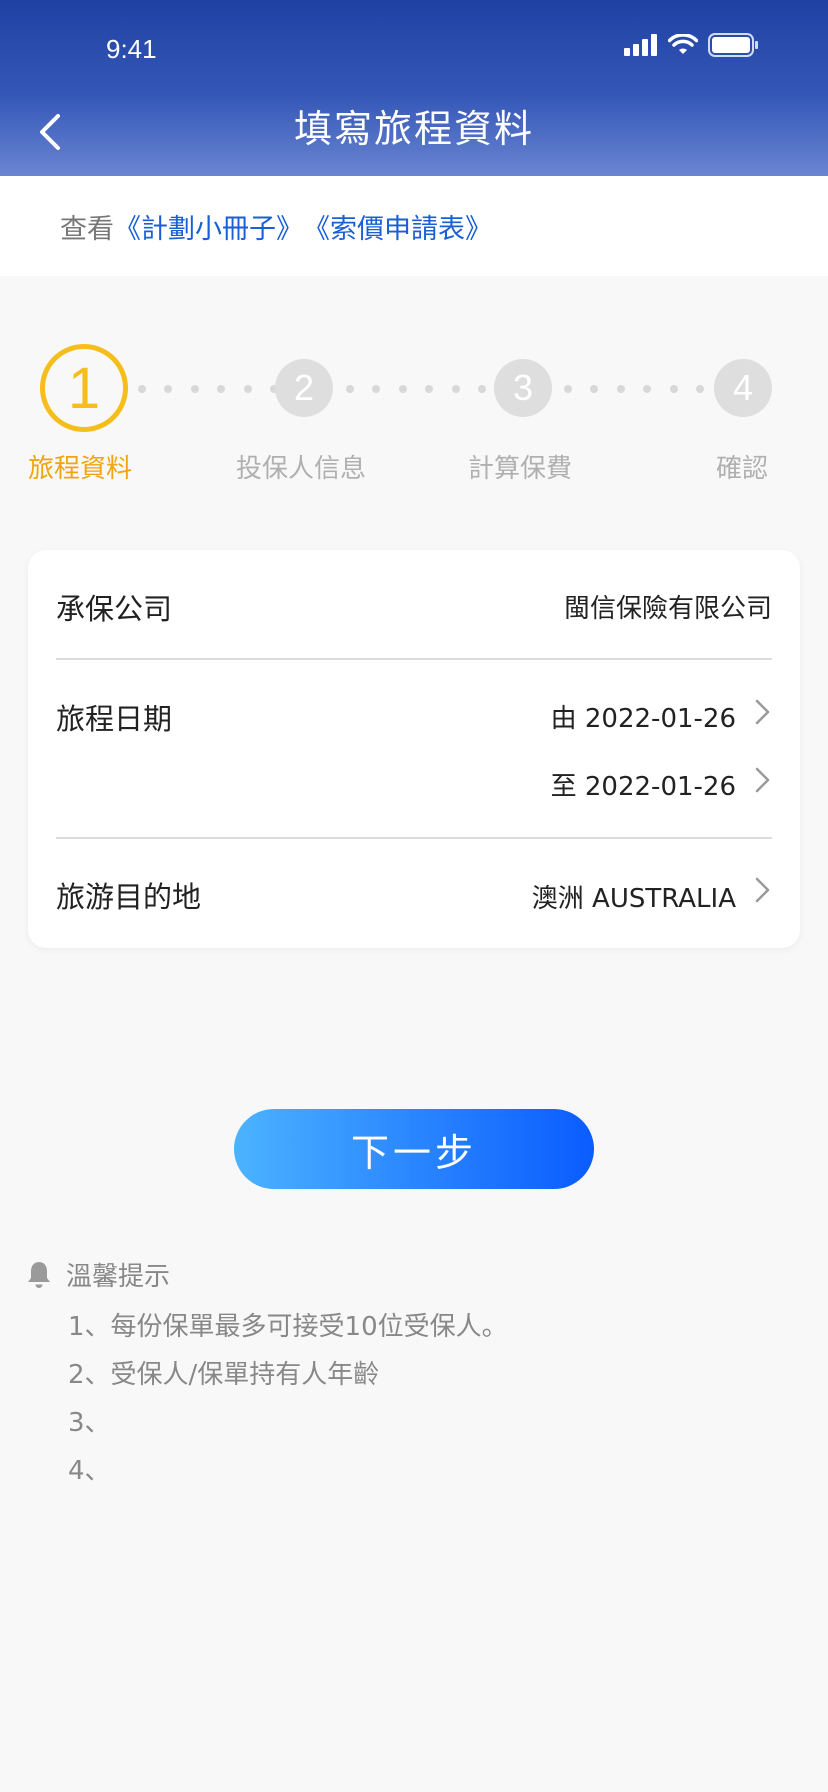  I want to click on step-indicator: 1 旅程資料 2 投保人信息 3 計算保費 4 確認, so click(414, 416).